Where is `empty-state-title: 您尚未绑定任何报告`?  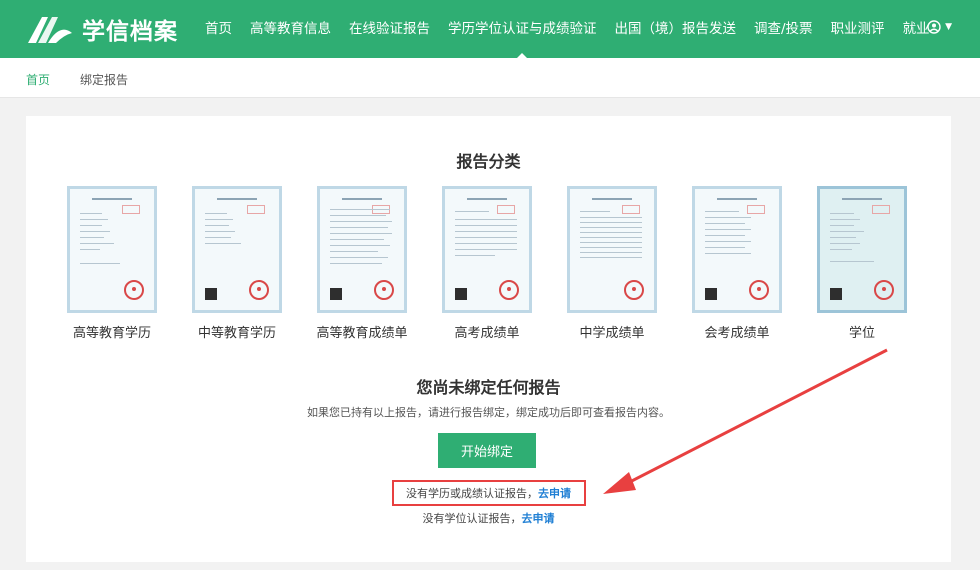 empty-state-title: 您尚未绑定任何报告 is located at coordinates (488, 387).